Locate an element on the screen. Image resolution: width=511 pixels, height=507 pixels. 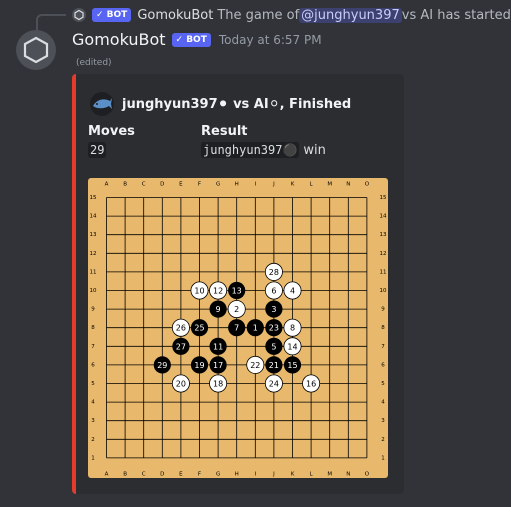
row-label-left: 6 is located at coordinates (93, 365).